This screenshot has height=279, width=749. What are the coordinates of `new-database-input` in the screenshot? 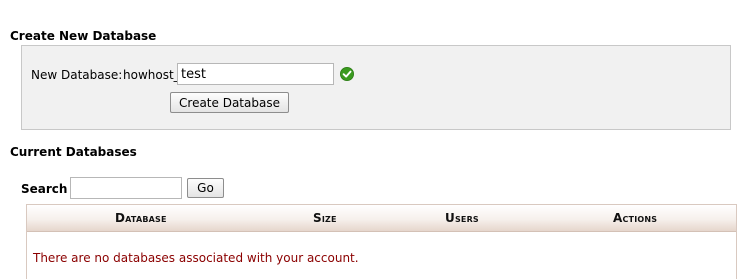 It's located at (255, 74).